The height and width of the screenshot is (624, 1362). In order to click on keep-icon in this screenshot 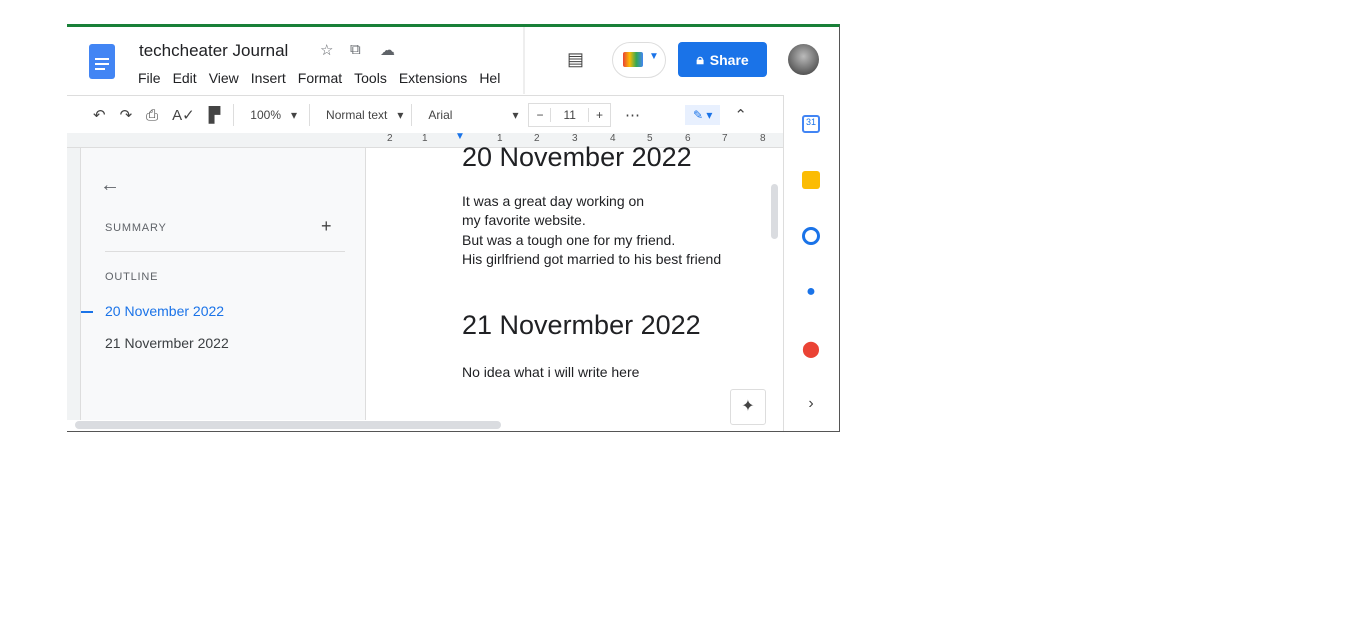, I will do `click(811, 180)`.